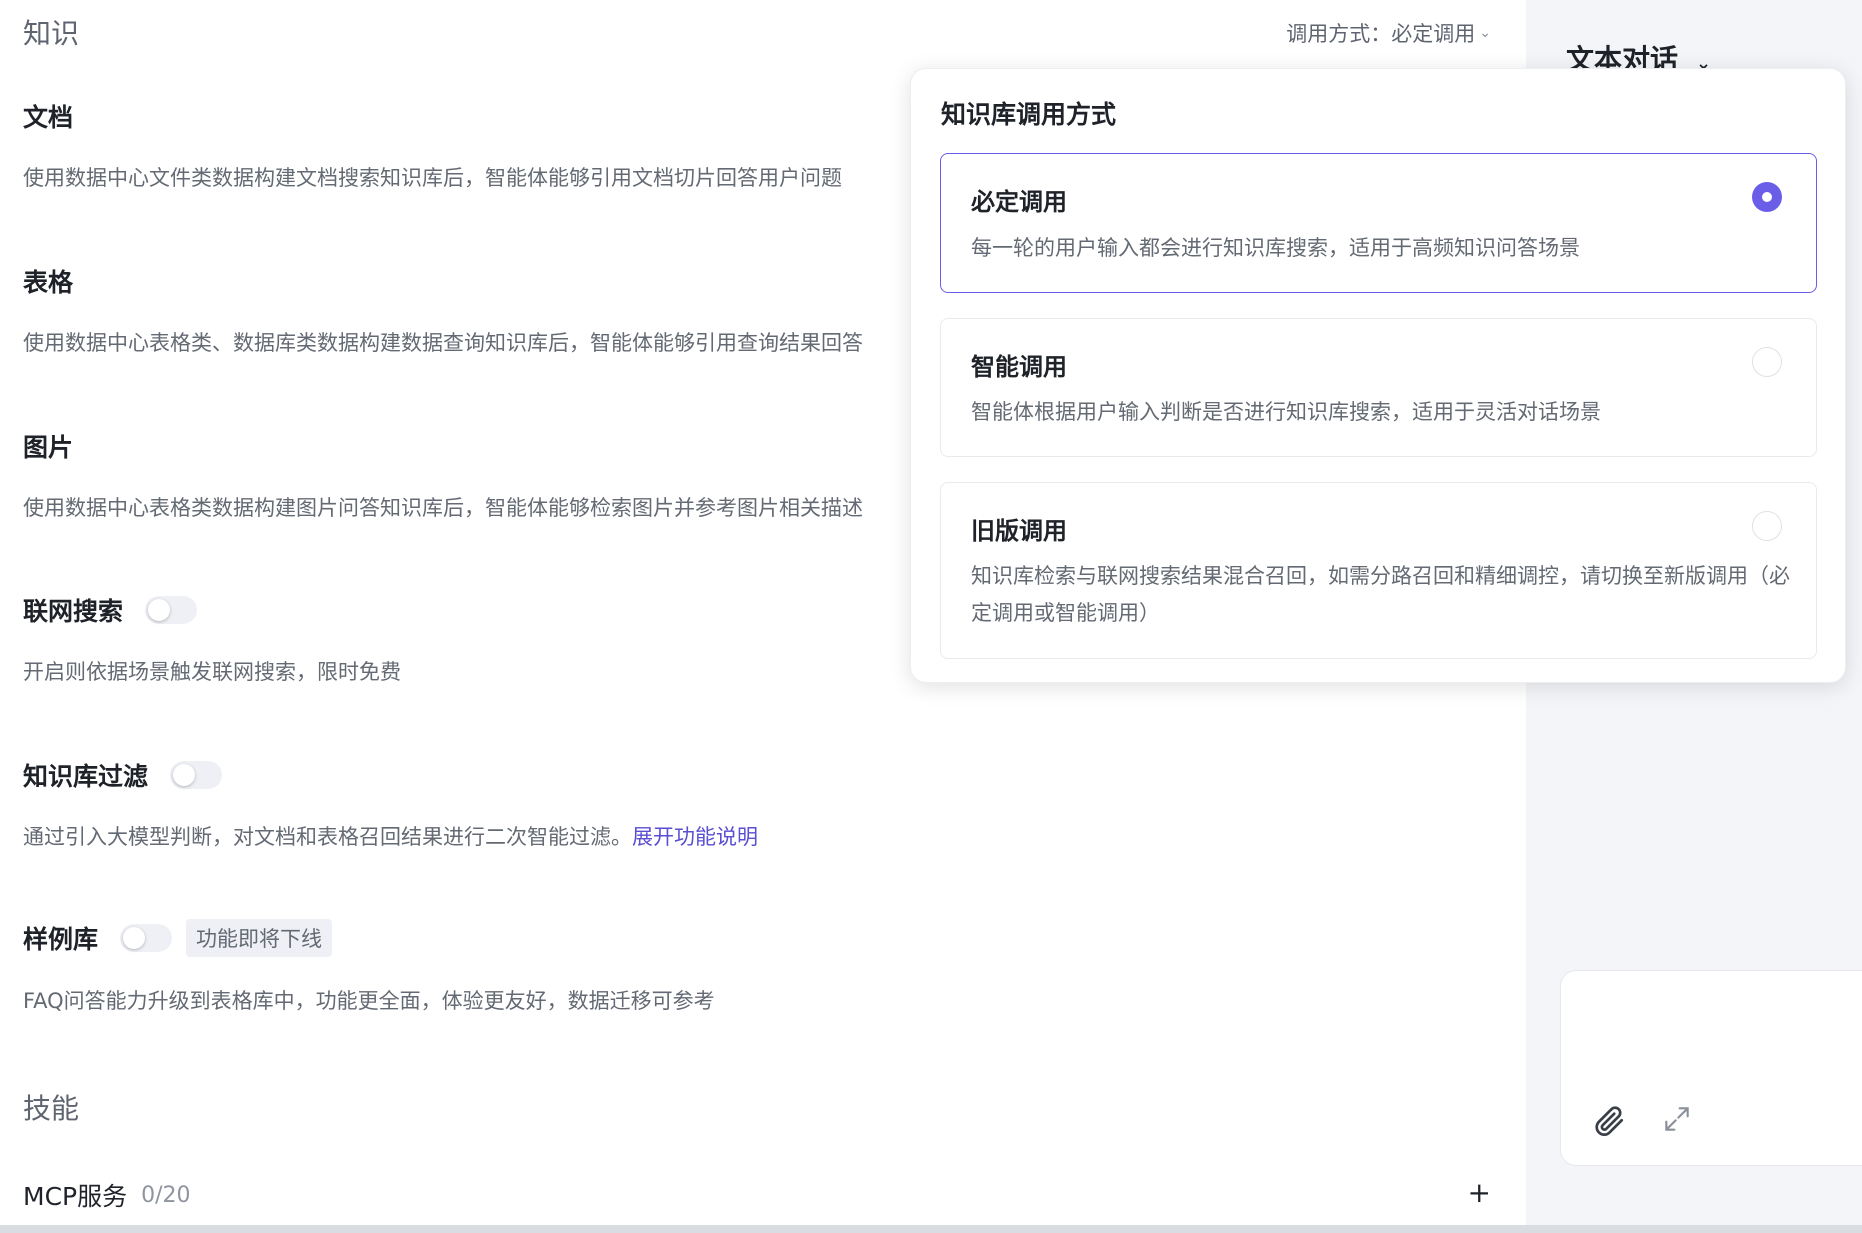  Describe the element at coordinates (48, 117) in the screenshot. I see `document-title: 文档` at that location.